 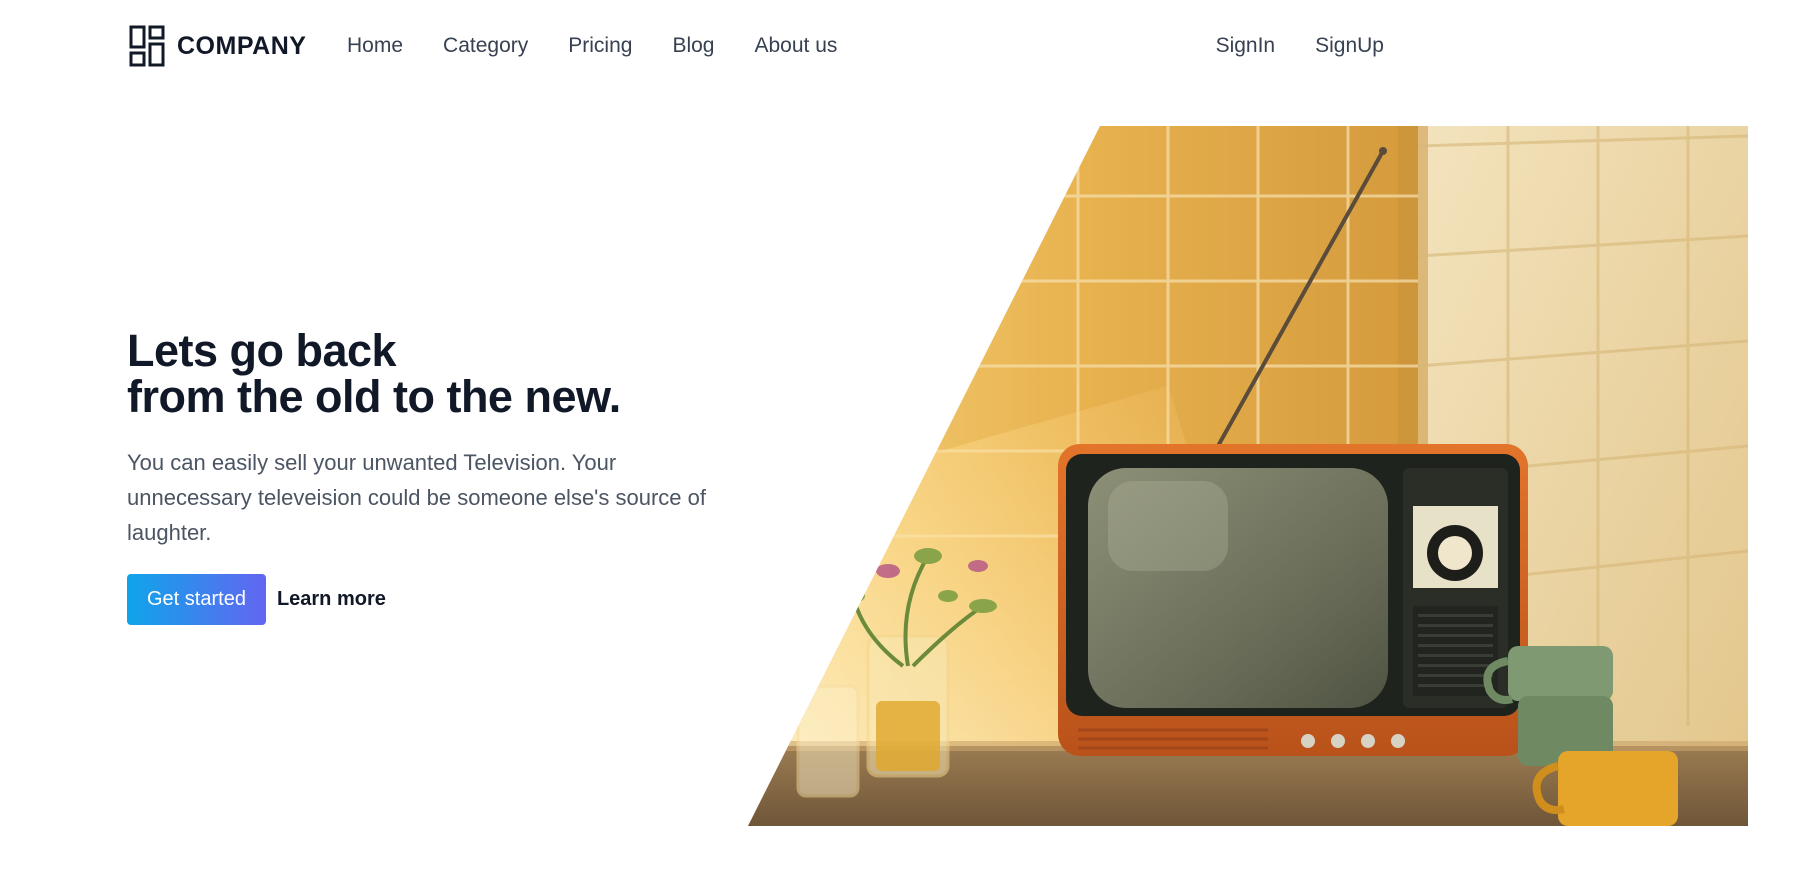 I want to click on hero-title: Lets go back from the old to the new., so click(x=374, y=374).